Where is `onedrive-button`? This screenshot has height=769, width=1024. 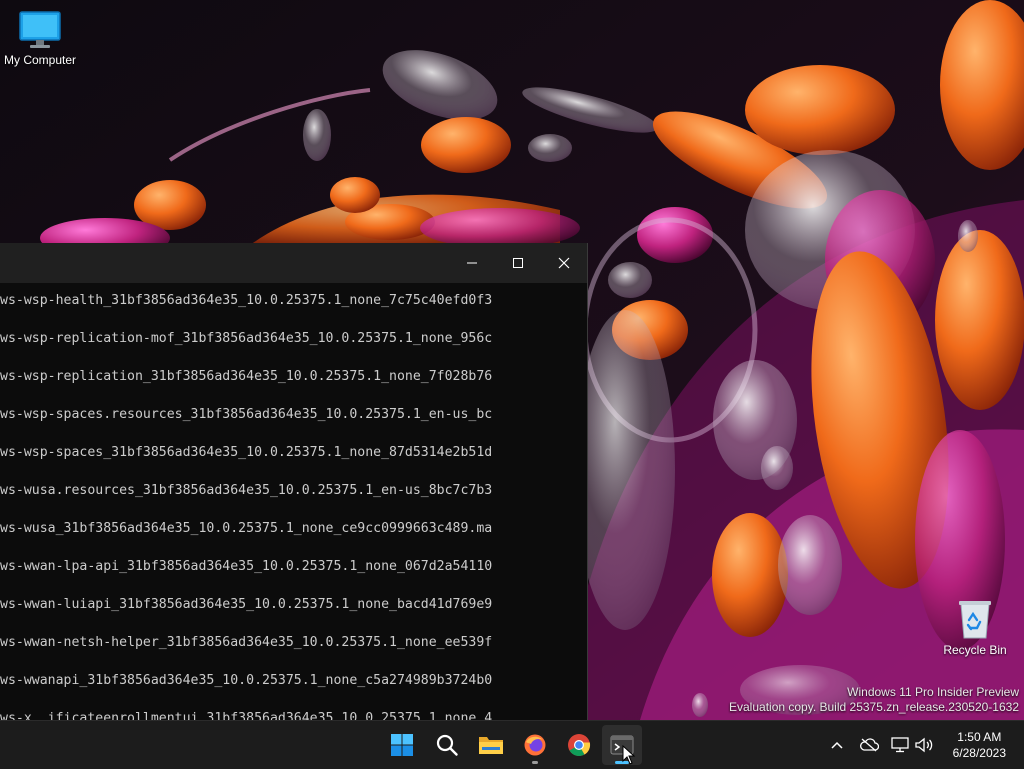
onedrive-button is located at coordinates (869, 745).